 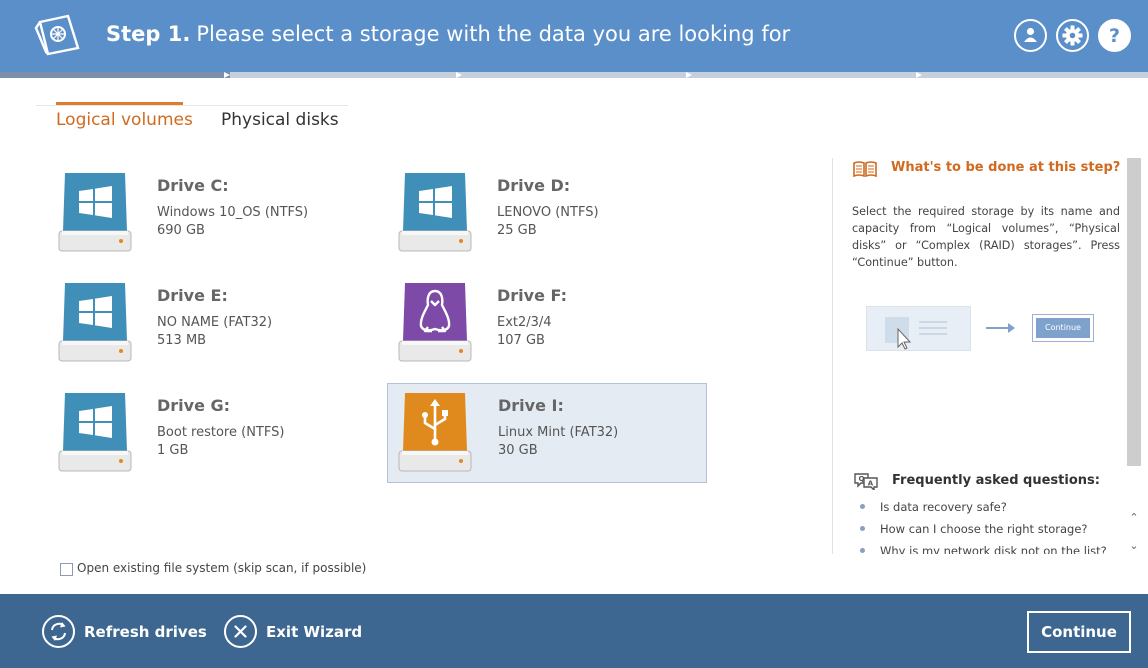 I want to click on close-icon, so click(x=240, y=631).